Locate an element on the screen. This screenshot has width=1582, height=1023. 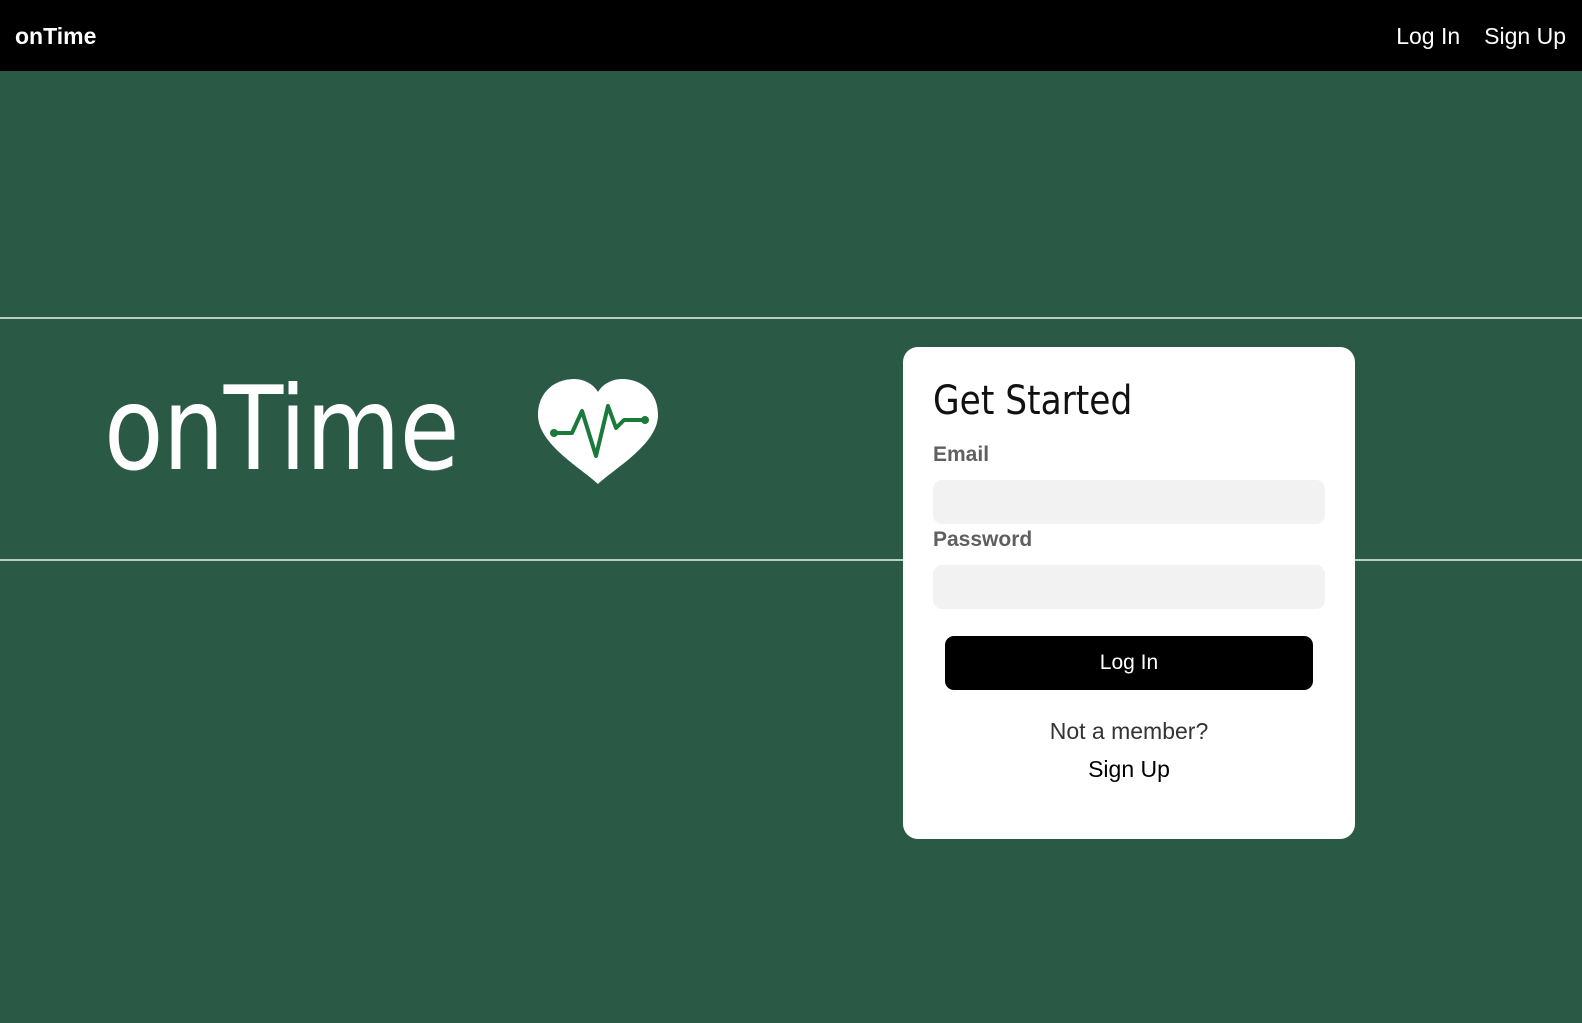
not-member-text: Not a member? is located at coordinates (1129, 731).